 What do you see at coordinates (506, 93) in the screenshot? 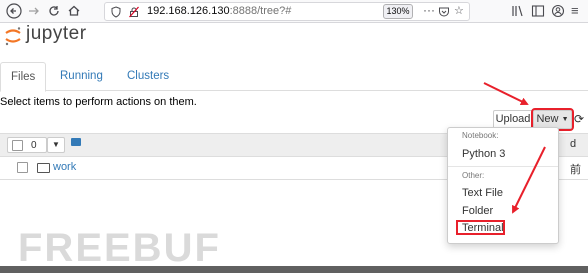
I see `arrow-to-new-button` at bounding box center [506, 93].